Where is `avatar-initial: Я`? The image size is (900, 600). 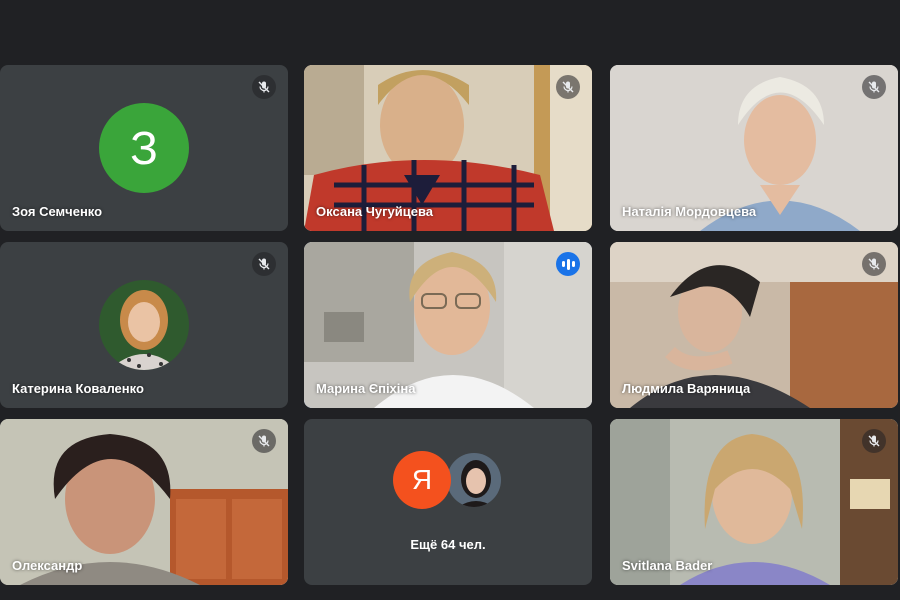 avatar-initial: Я is located at coordinates (422, 480).